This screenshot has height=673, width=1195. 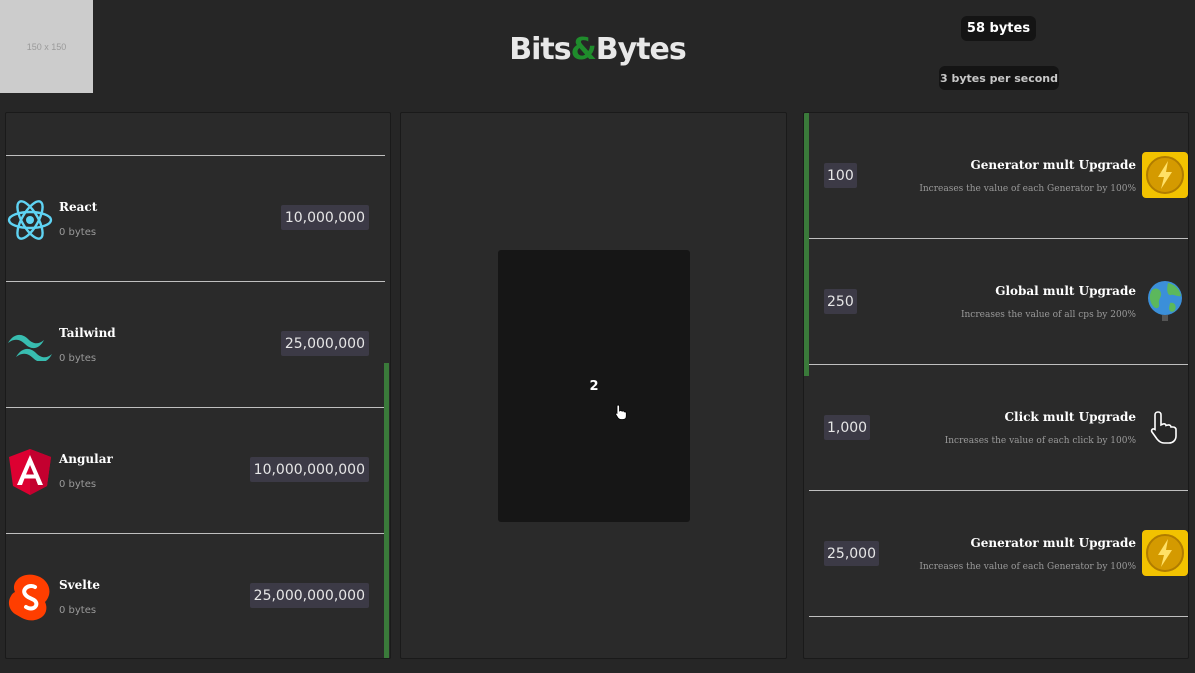 I want to click on angular-icon, so click(x=30, y=472).